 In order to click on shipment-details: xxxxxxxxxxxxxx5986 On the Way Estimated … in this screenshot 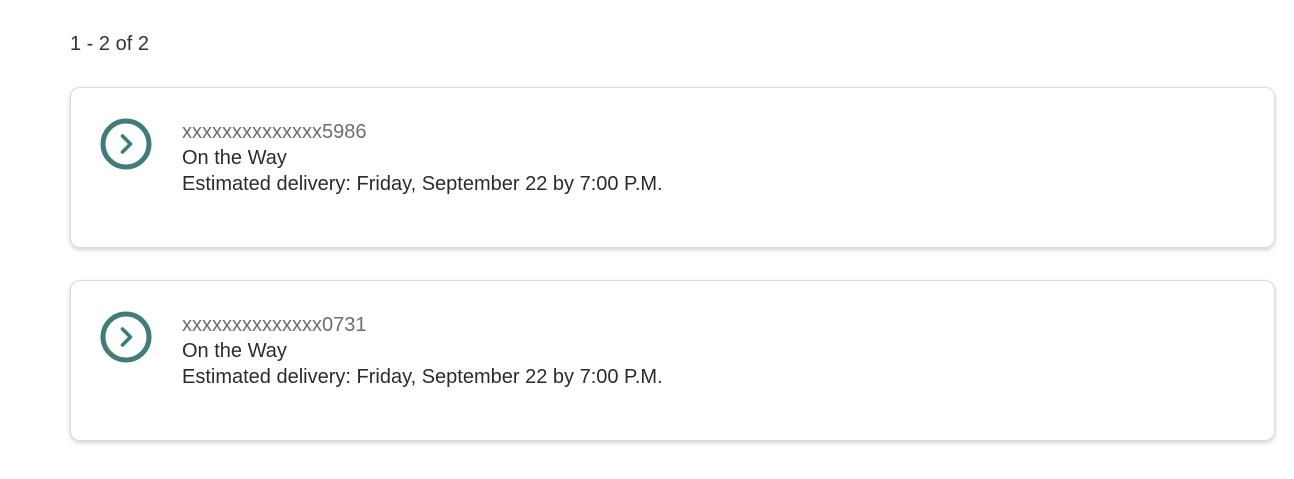, I will do `click(422, 158)`.